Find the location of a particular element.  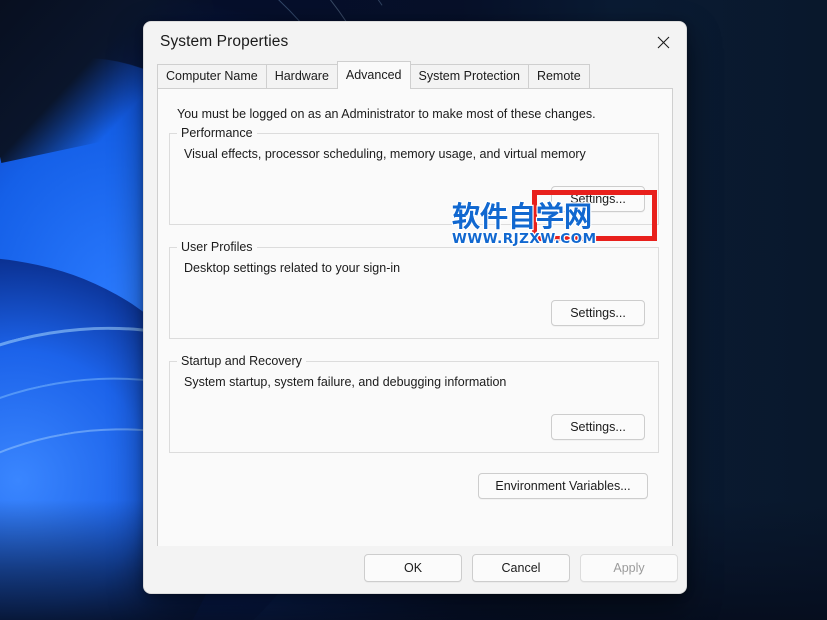

tab-system-protection: System Protection is located at coordinates (469, 76).